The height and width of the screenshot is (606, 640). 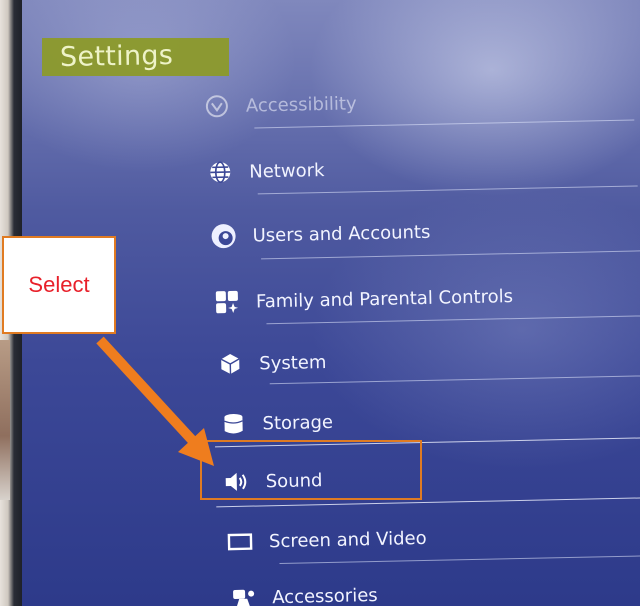 What do you see at coordinates (217, 106) in the screenshot?
I see `accessibility-icon` at bounding box center [217, 106].